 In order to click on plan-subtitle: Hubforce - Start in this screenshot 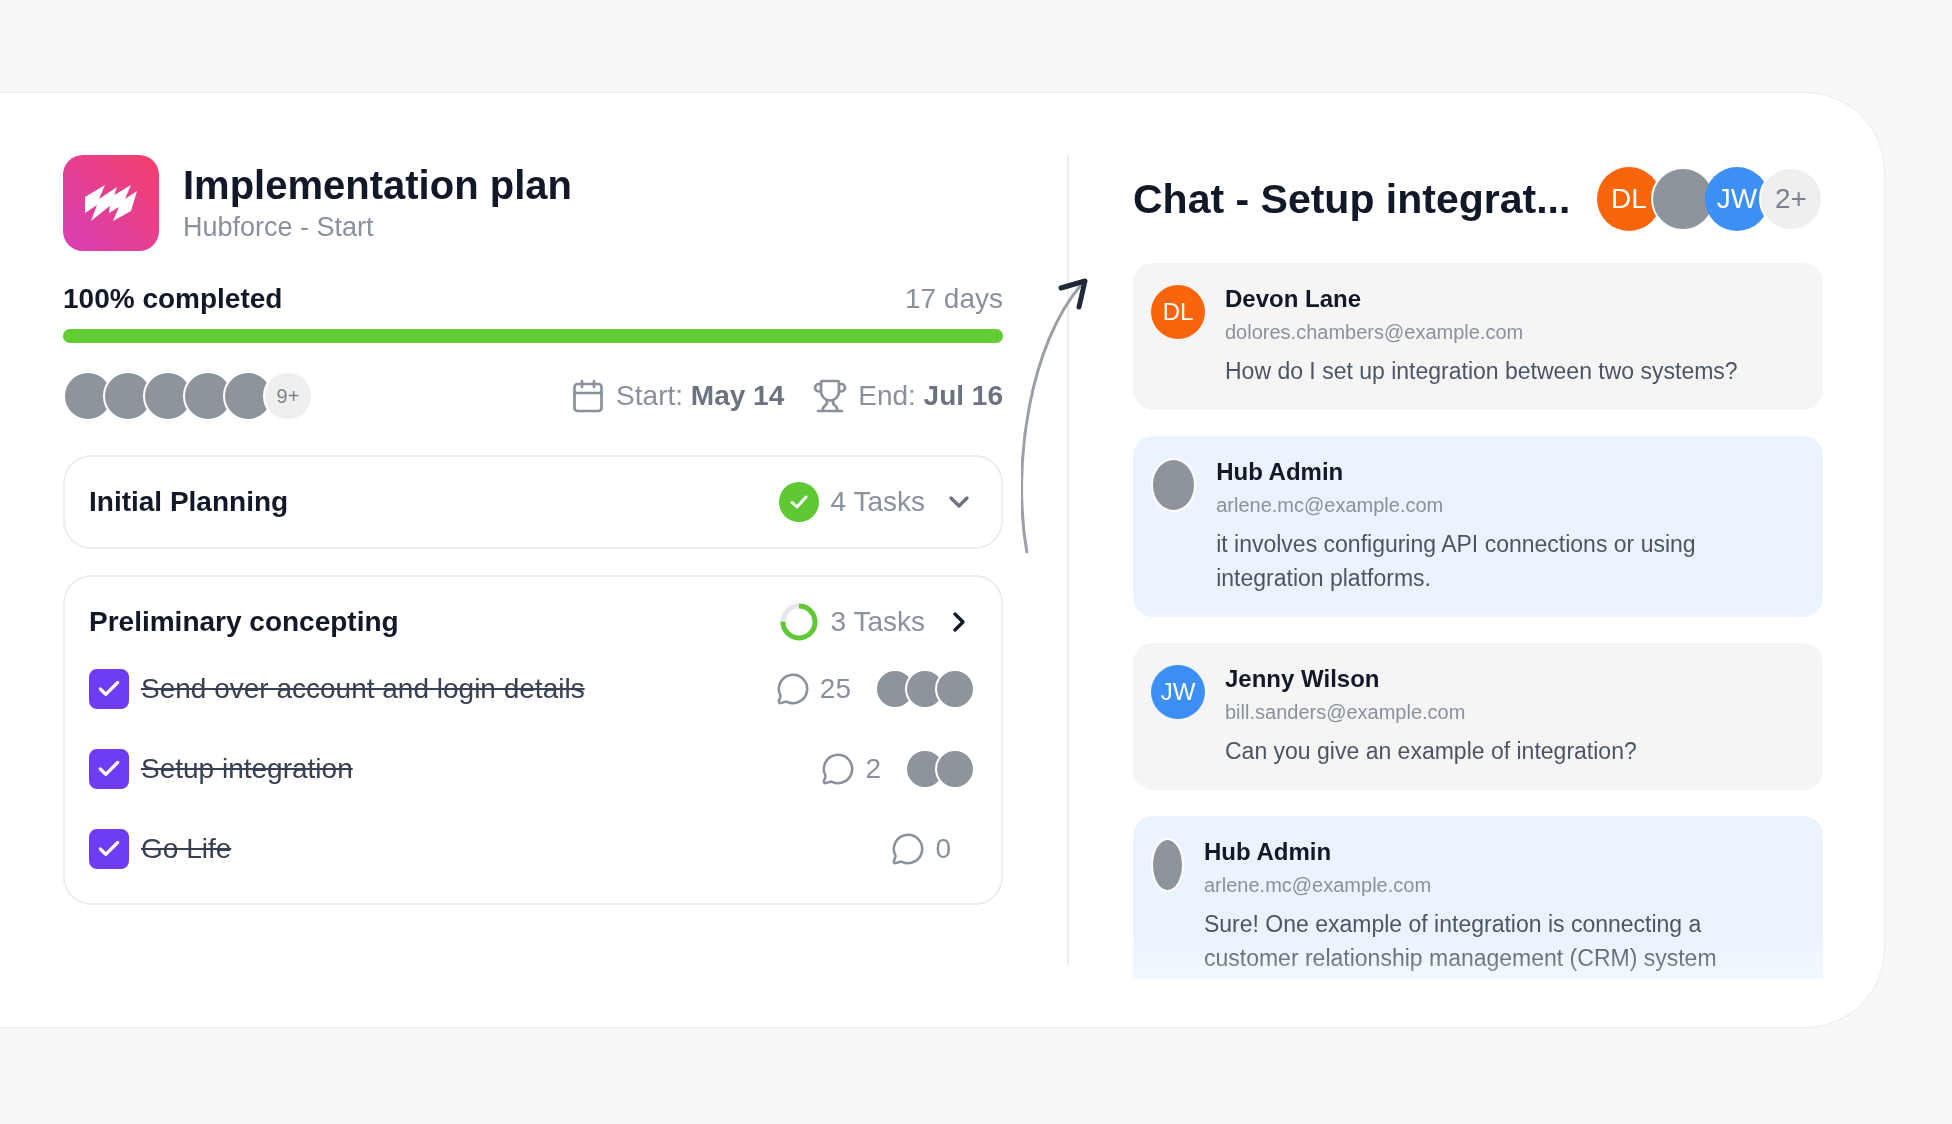, I will do `click(279, 227)`.